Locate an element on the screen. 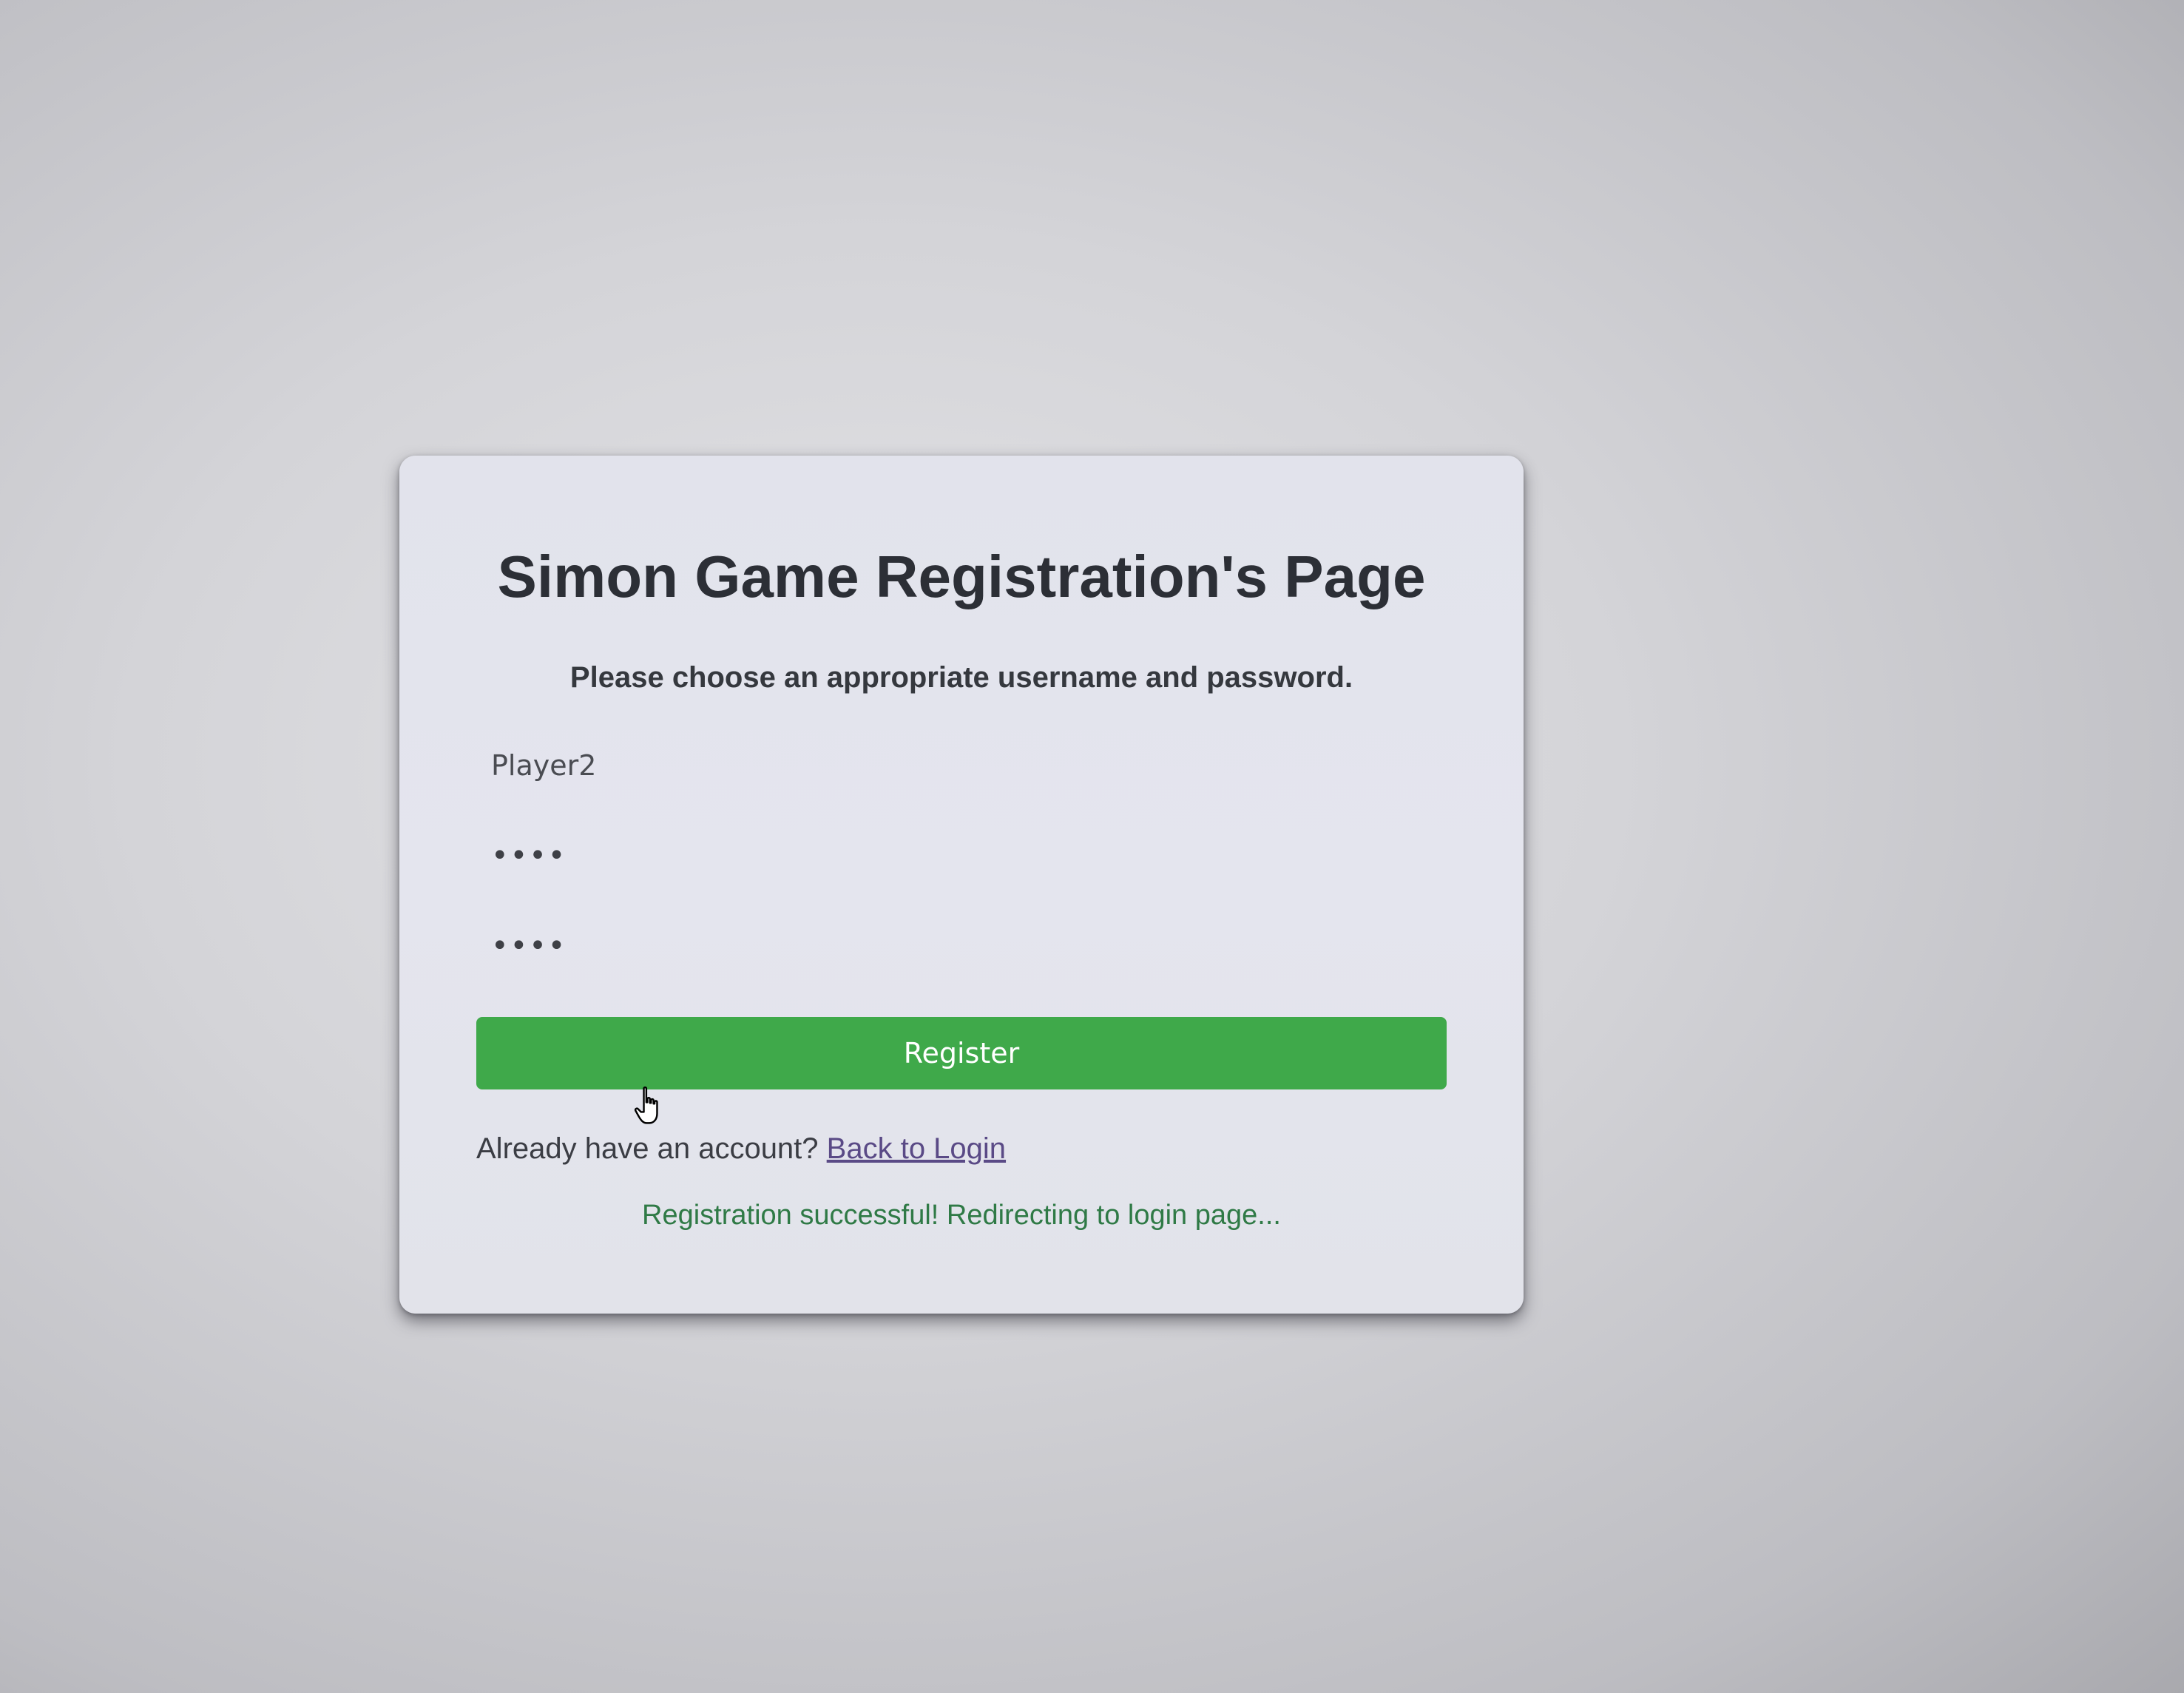 The width and height of the screenshot is (2184, 1693). username-input: Player2 is located at coordinates (962, 765).